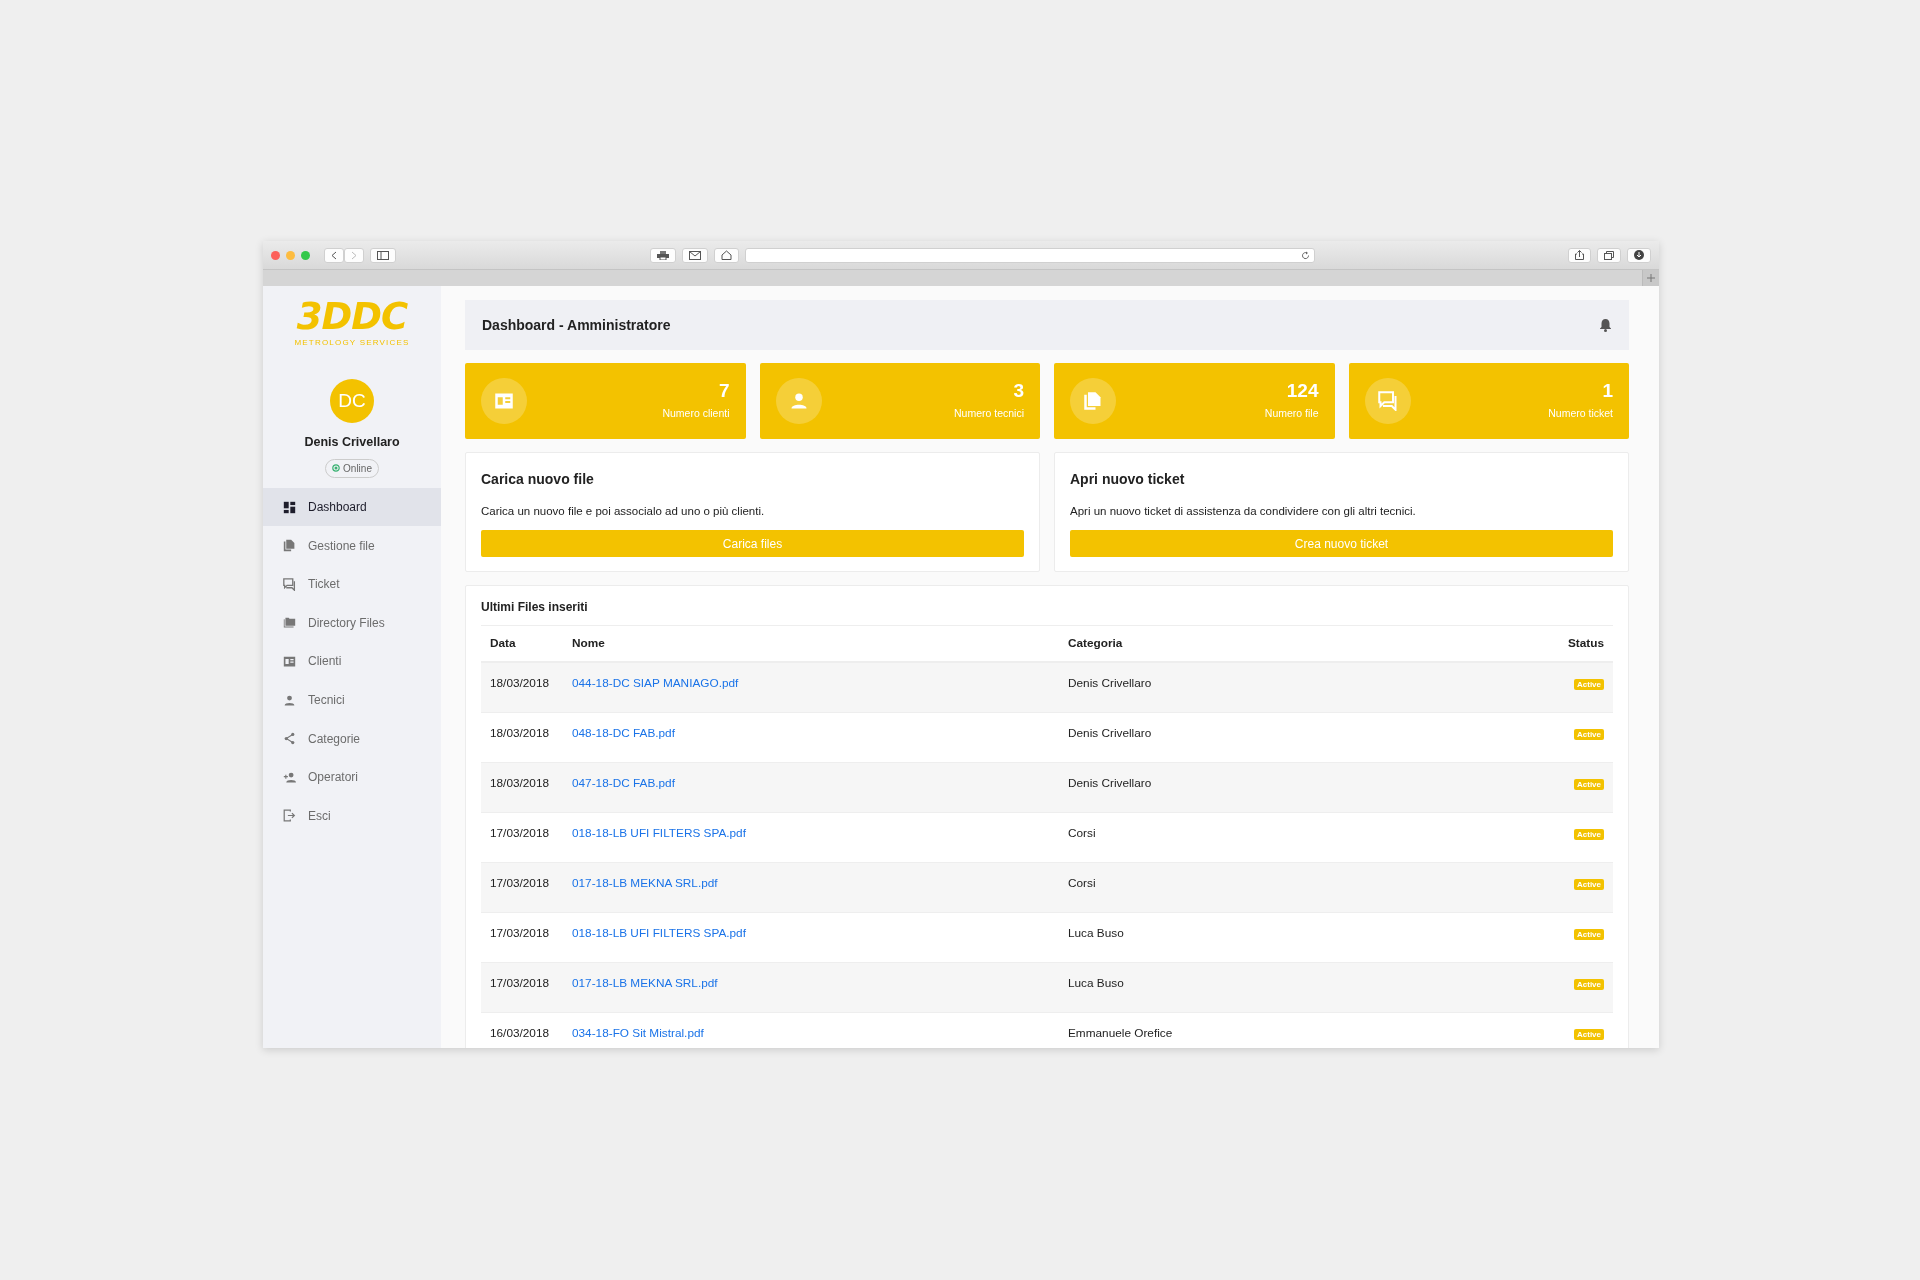 This screenshot has width=1920, height=1280. Describe the element at coordinates (1128, 479) in the screenshot. I see `card-title: Apri nuovo ticket` at that location.